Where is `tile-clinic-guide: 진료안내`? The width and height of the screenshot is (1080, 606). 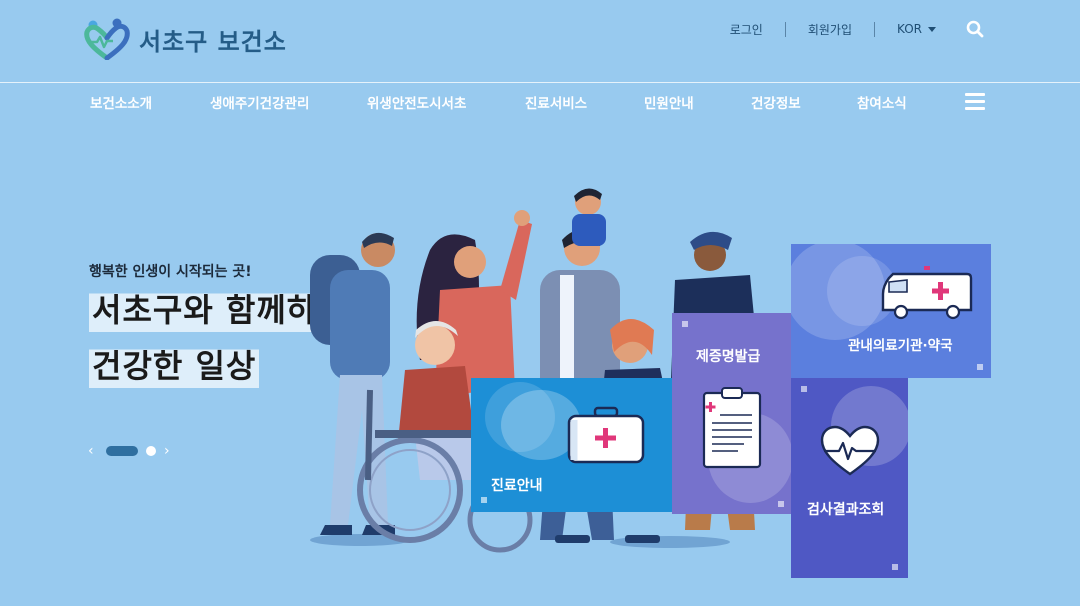 tile-clinic-guide: 진료안내 is located at coordinates (571, 445).